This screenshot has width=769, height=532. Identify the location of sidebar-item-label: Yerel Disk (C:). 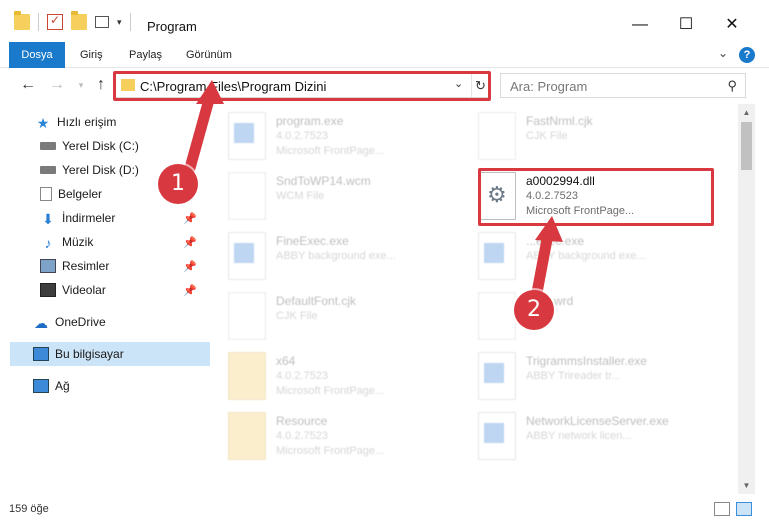
(100, 146).